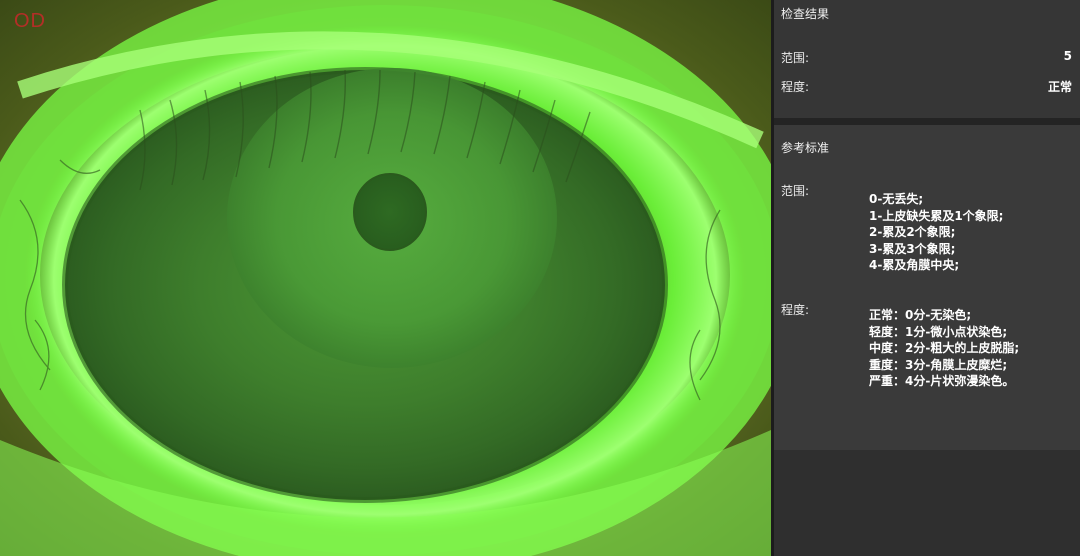 The width and height of the screenshot is (1080, 556). Describe the element at coordinates (30, 21) in the screenshot. I see `eye-side-label: OD` at that location.